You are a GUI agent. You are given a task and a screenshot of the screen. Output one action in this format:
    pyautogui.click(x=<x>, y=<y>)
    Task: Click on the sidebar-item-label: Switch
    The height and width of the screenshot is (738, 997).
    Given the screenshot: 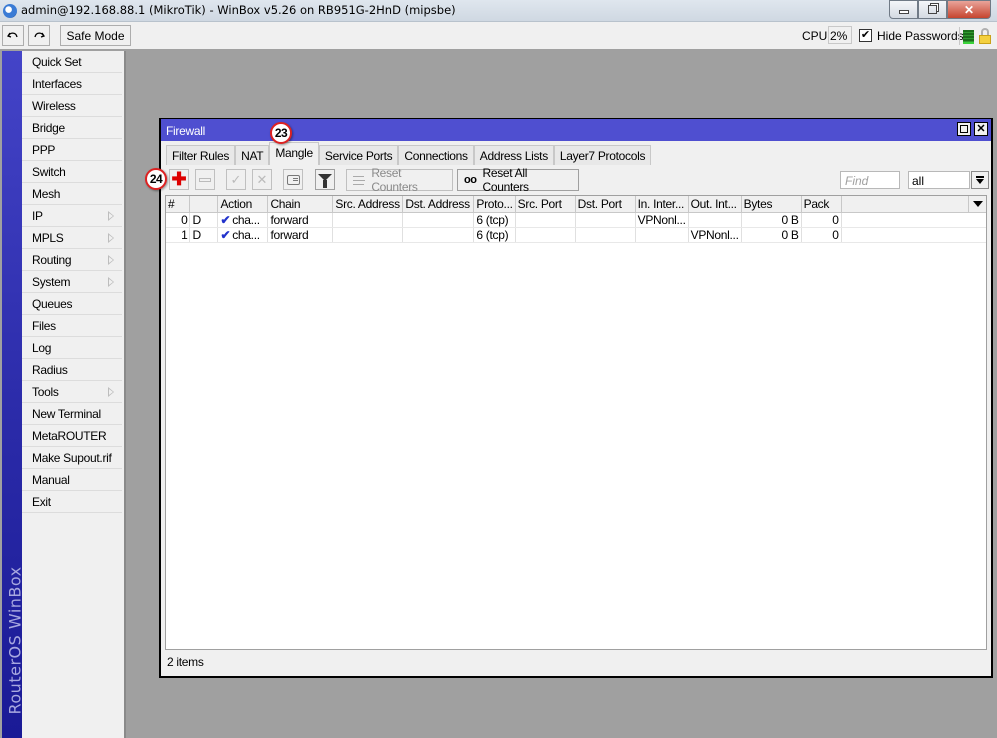 What is the action you would take?
    pyautogui.click(x=49, y=172)
    